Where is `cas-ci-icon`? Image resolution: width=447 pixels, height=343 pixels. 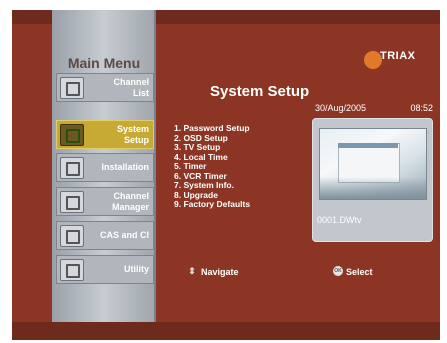 cas-ci-icon is located at coordinates (72, 236).